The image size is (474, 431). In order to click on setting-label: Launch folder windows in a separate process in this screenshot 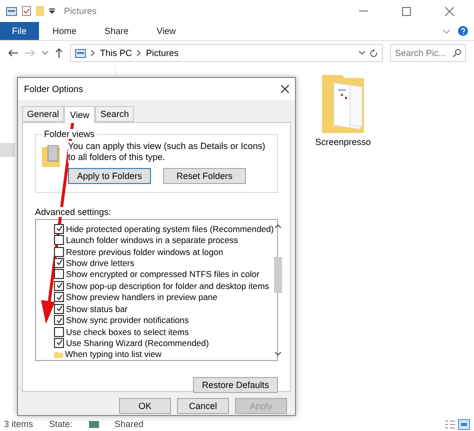, I will do `click(152, 240)`.